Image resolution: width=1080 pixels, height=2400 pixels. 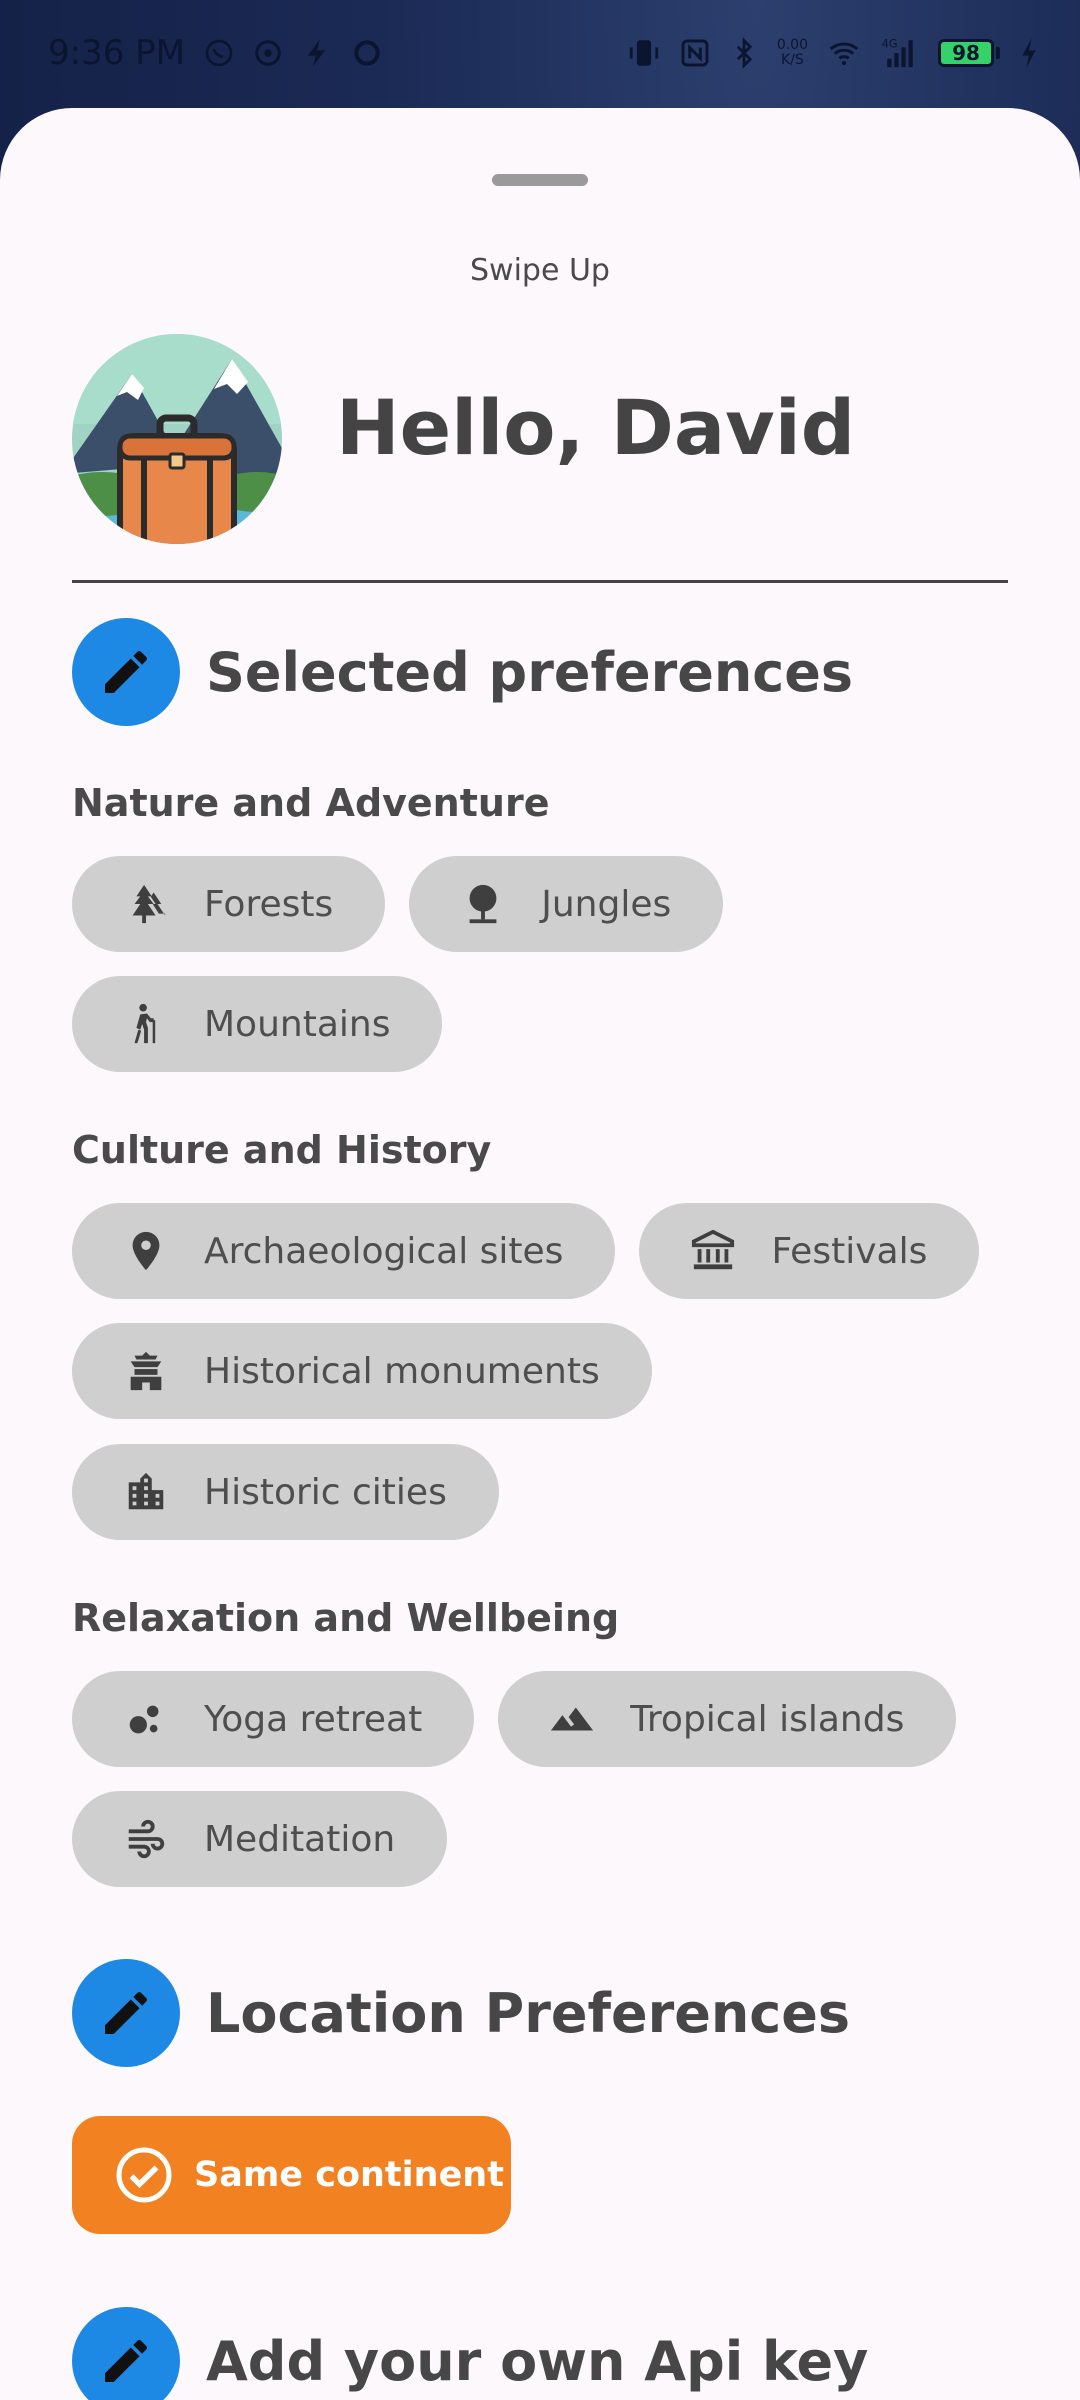 I want to click on chip-row: Archaeological sites Festivals, so click(x=526, y=1251).